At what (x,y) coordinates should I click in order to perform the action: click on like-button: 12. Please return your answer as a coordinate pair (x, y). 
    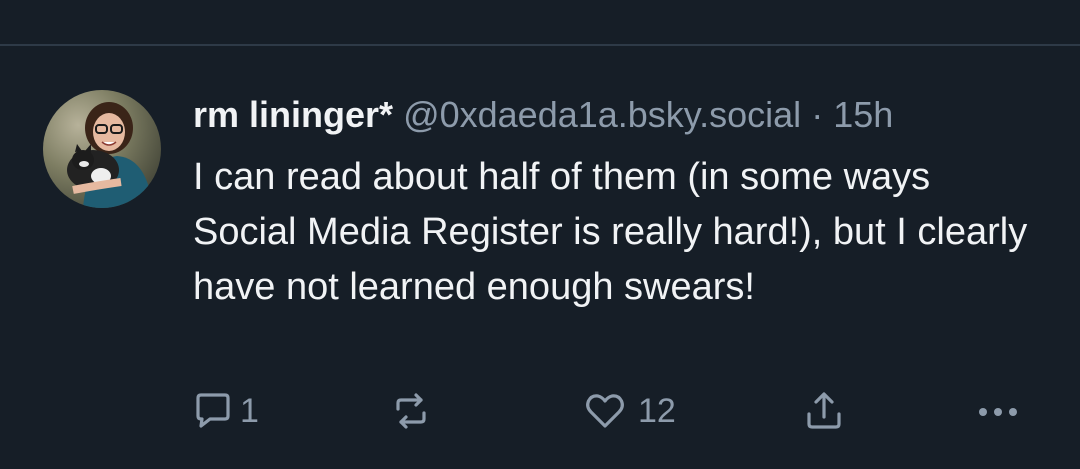
    Looking at the image, I should click on (629, 411).